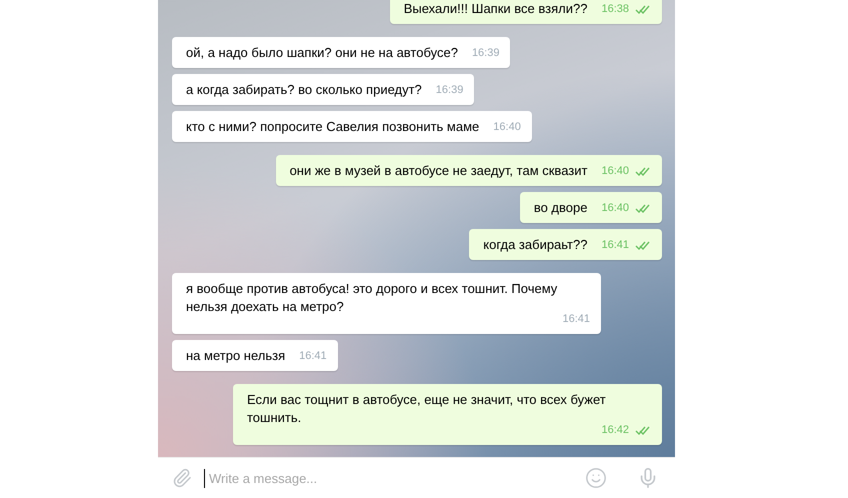 Image resolution: width=848 pixels, height=498 pixels. What do you see at coordinates (561, 208) in the screenshot?
I see `message-text: во дворе` at bounding box center [561, 208].